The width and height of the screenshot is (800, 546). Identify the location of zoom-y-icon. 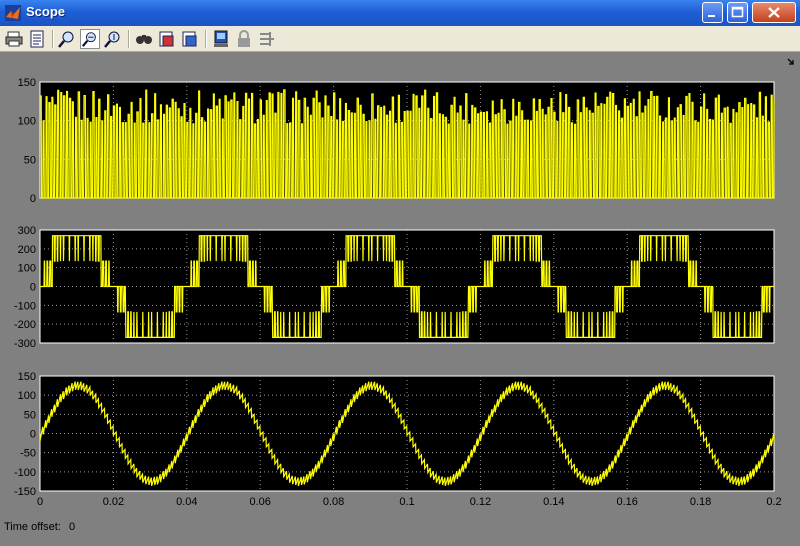
(113, 39).